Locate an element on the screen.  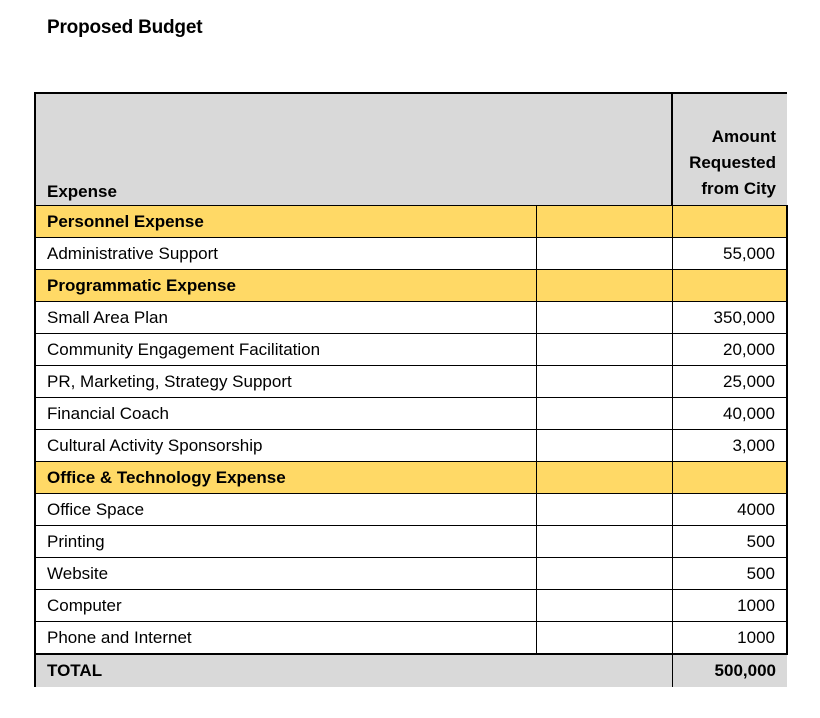
expense-amount: 4000 is located at coordinates (729, 509).